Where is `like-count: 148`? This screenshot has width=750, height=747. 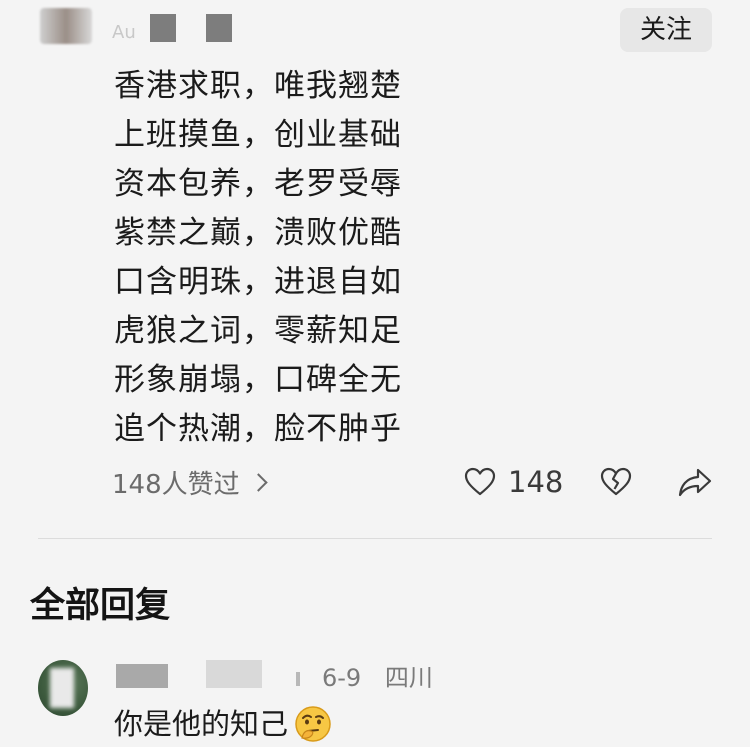
like-count: 148 is located at coordinates (536, 482).